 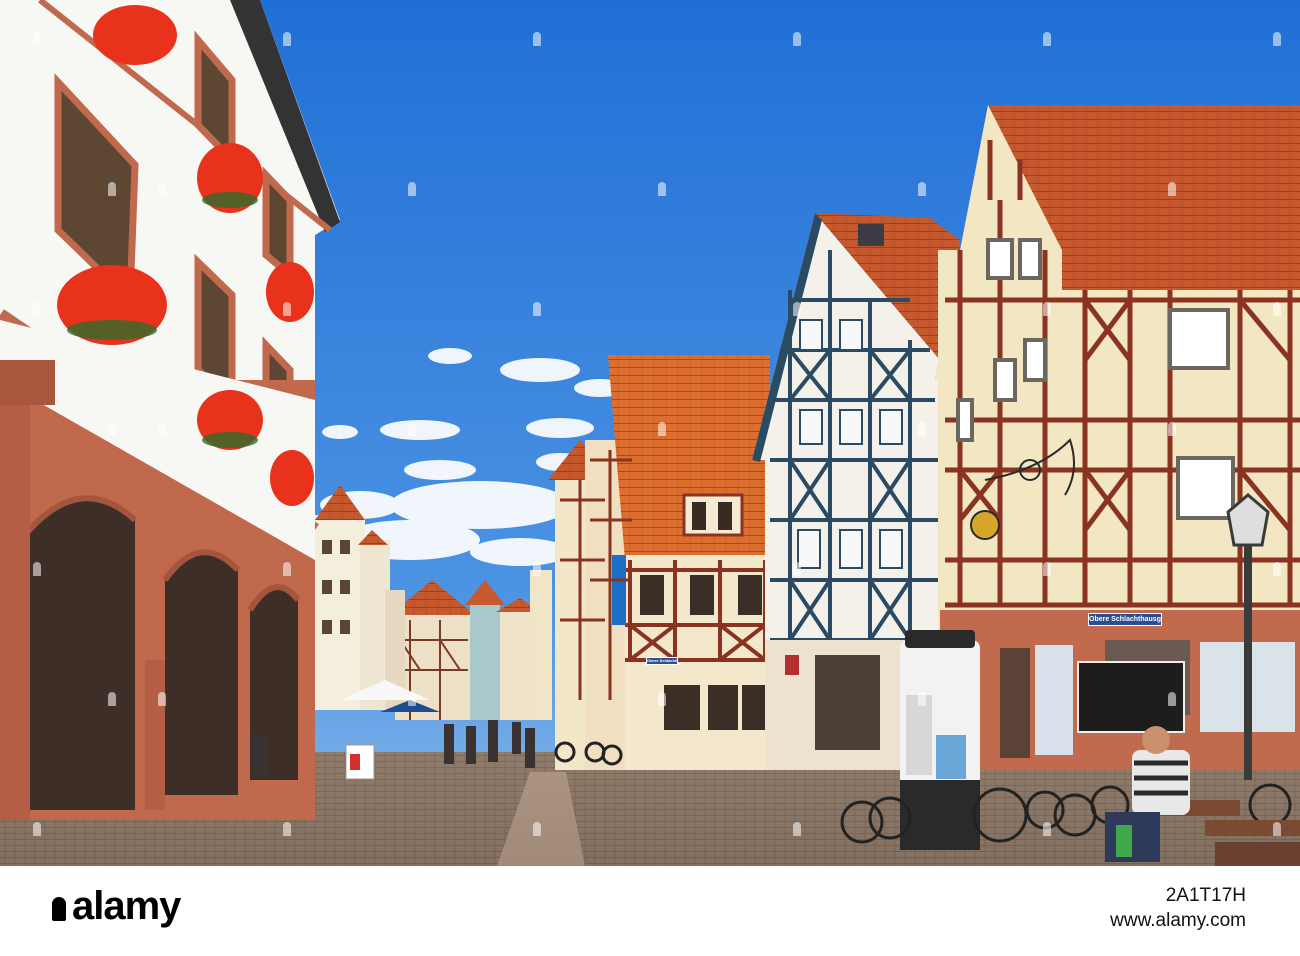 What do you see at coordinates (940, 740) in the screenshot?
I see `advertising-column` at bounding box center [940, 740].